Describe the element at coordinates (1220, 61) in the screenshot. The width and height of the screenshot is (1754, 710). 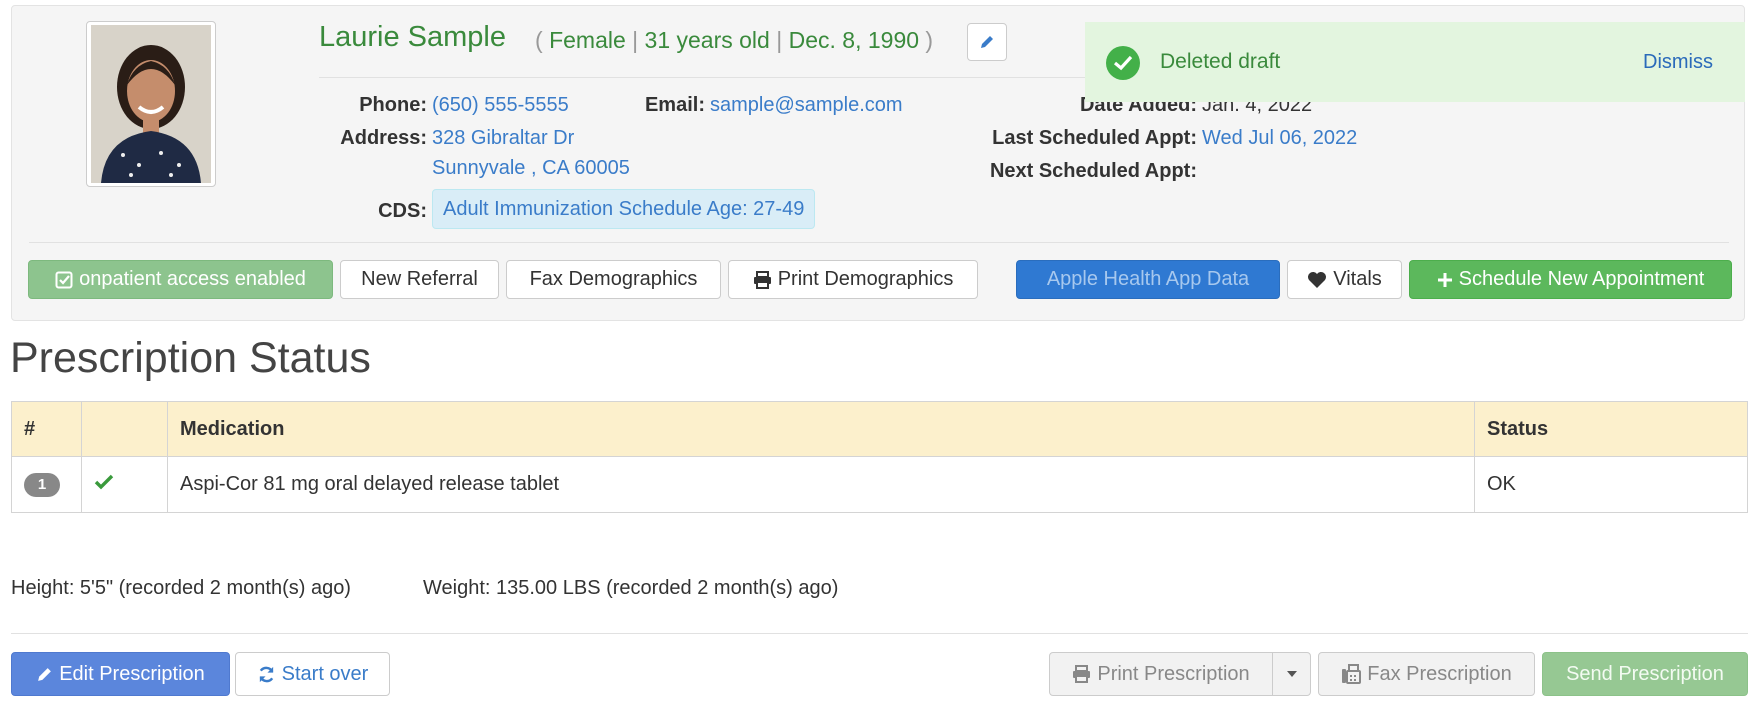
I see `toast-message: Deleted draft` at that location.